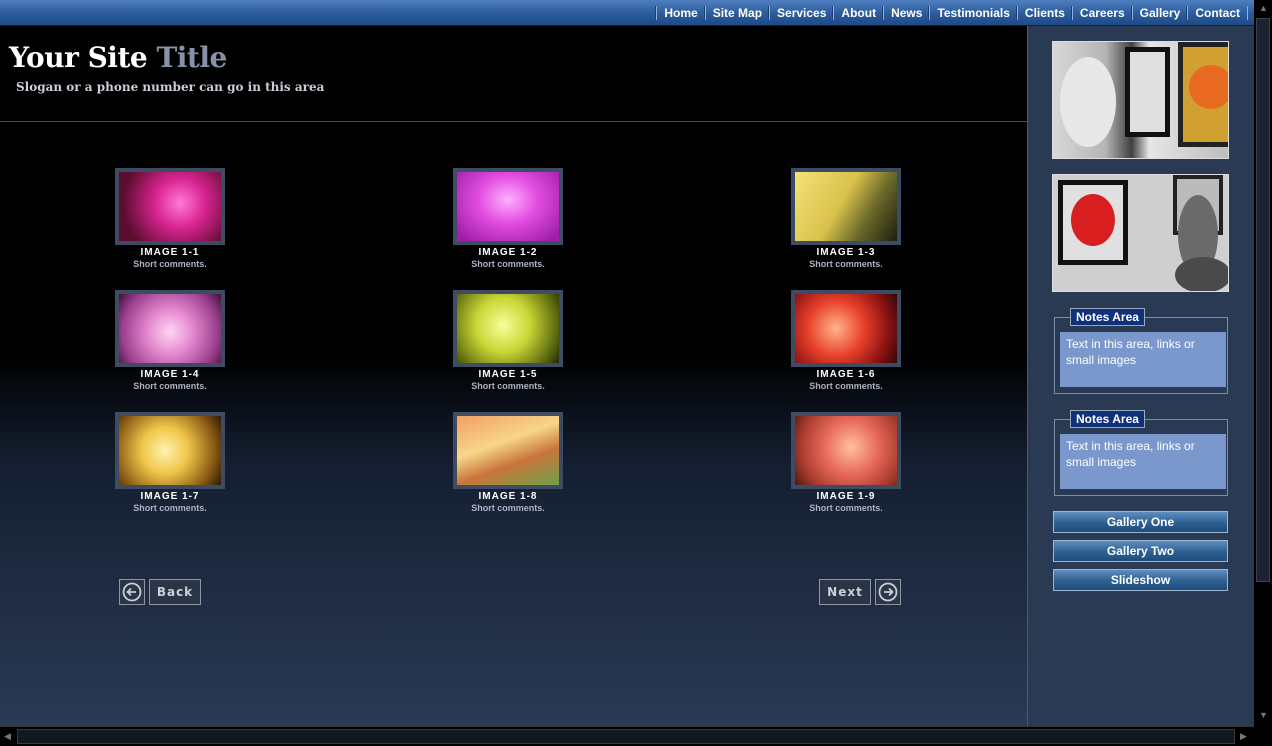 The image size is (1272, 746). What do you see at coordinates (846, 496) in the screenshot?
I see `thumbnail-title: IMAGE 1-9` at bounding box center [846, 496].